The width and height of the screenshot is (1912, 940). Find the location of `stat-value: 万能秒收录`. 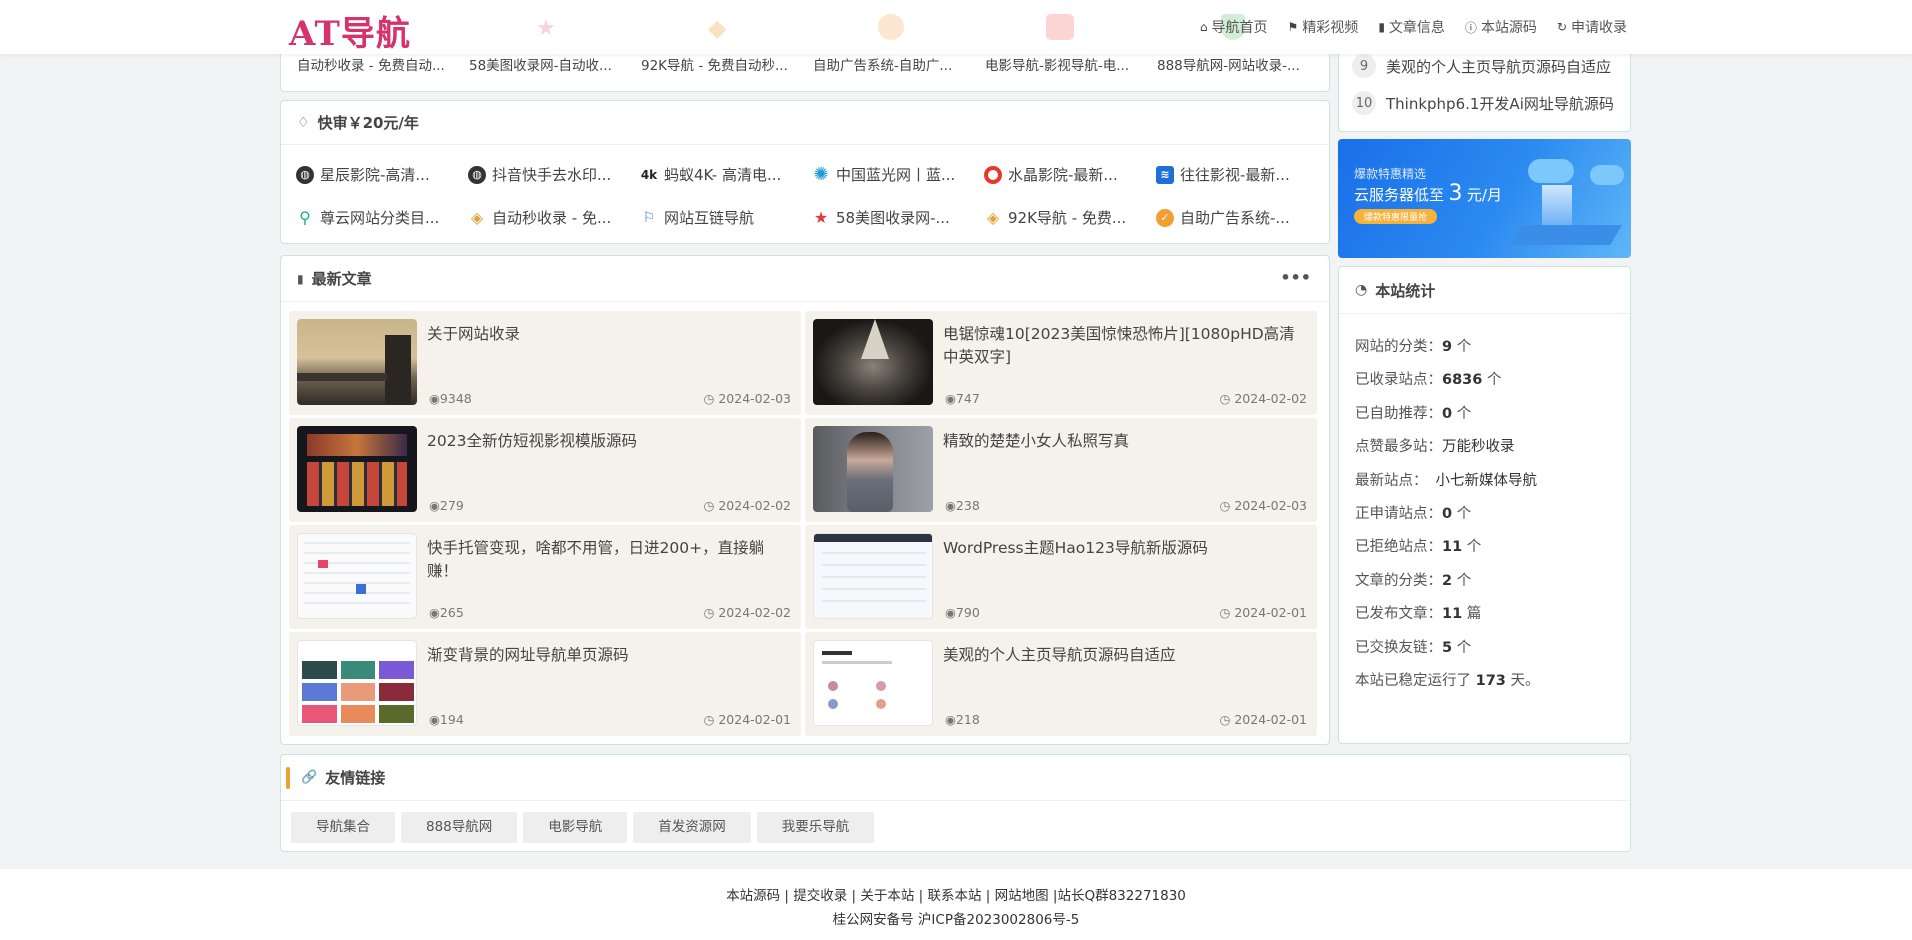

stat-value: 万能秒收录 is located at coordinates (1478, 447).